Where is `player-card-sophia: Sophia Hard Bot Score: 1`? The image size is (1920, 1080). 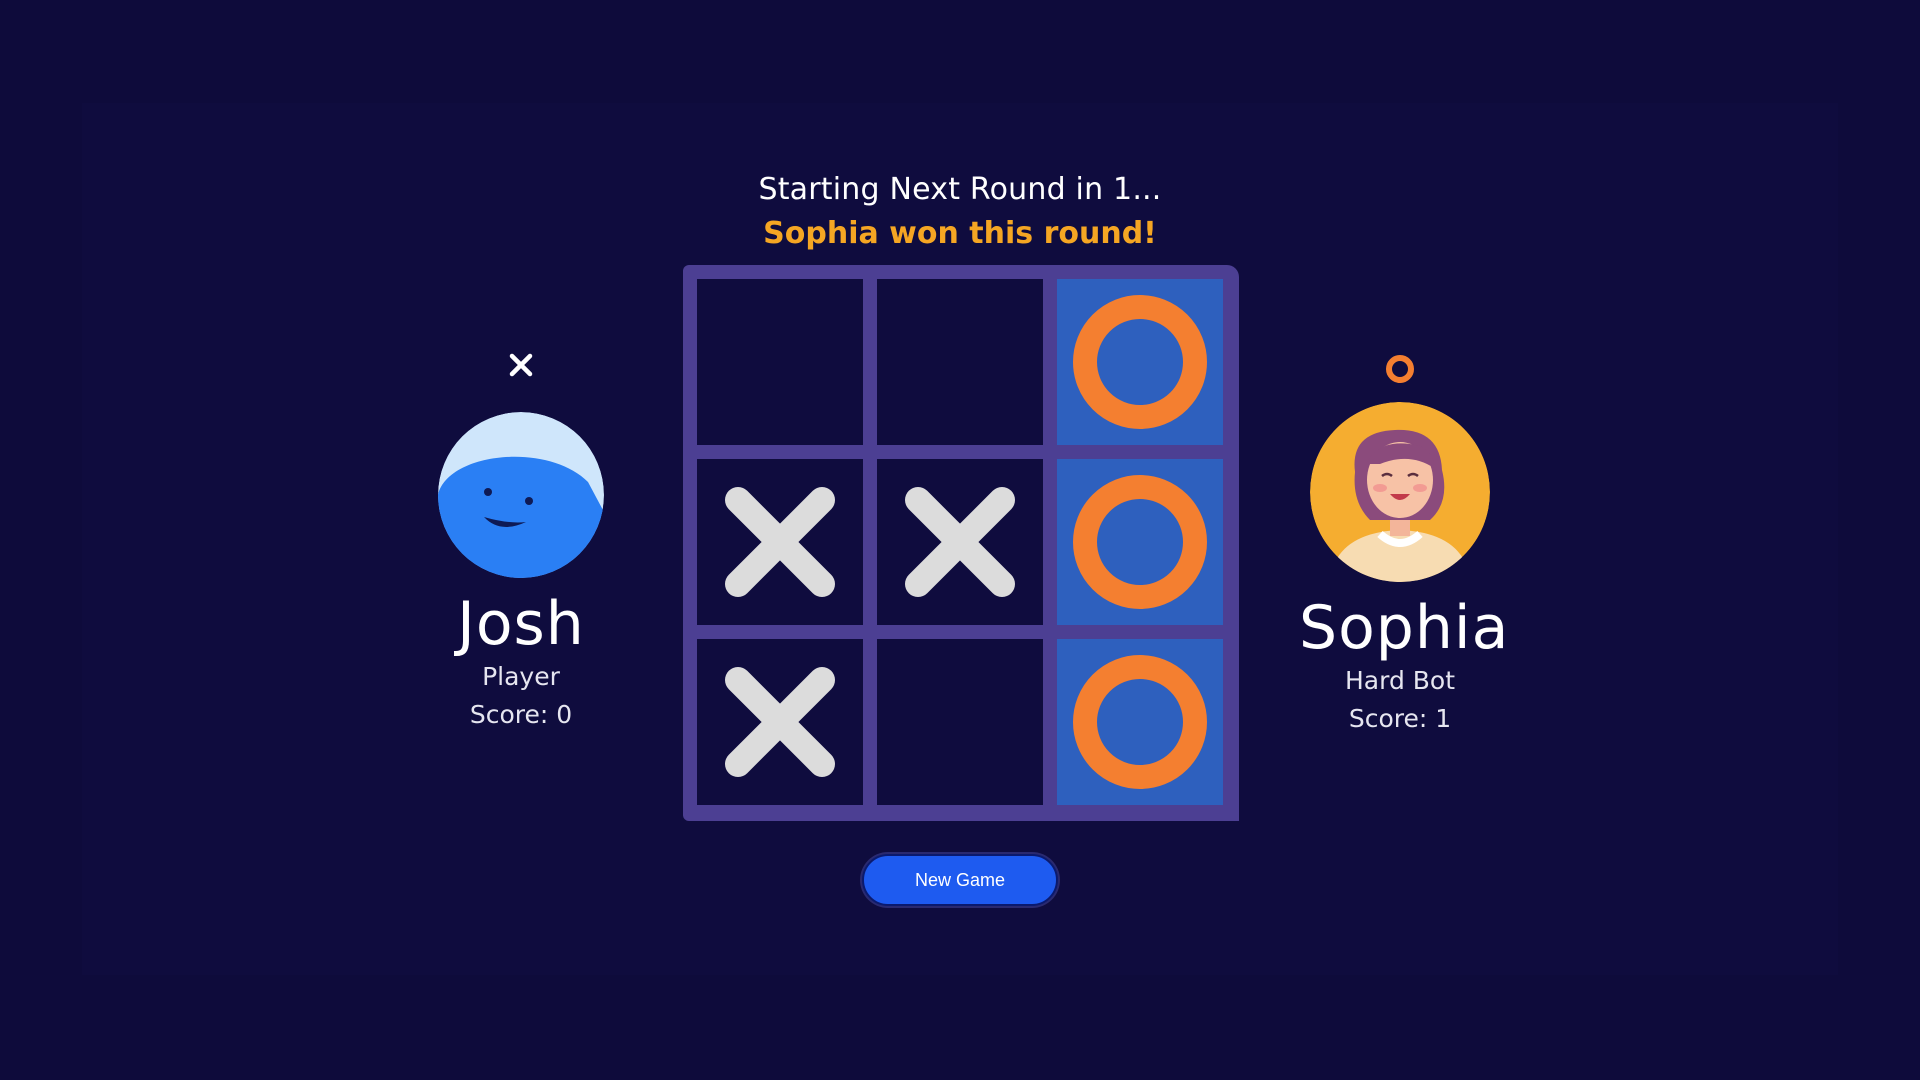 player-card-sophia: Sophia Hard Bot Score: 1 is located at coordinates (1404, 545).